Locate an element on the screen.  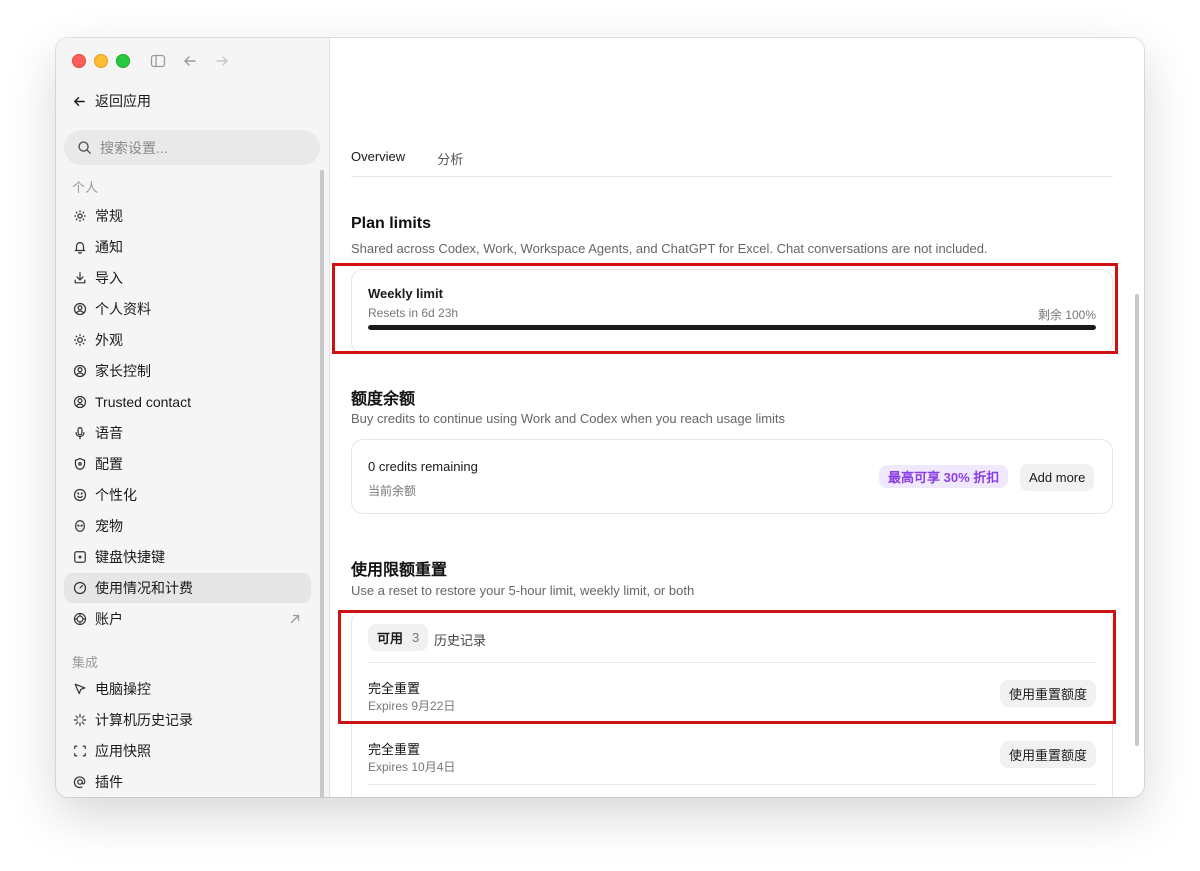
highlight-box-resets is located at coordinates (727, 667).